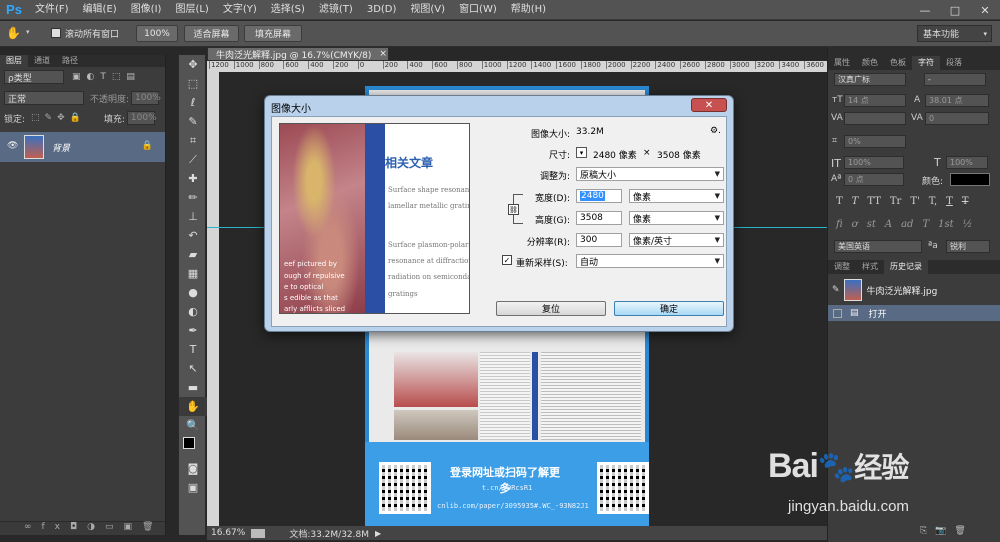 The image size is (1000, 542). What do you see at coordinates (193, 349) in the screenshot?
I see `type-tool-icon: T` at bounding box center [193, 349].